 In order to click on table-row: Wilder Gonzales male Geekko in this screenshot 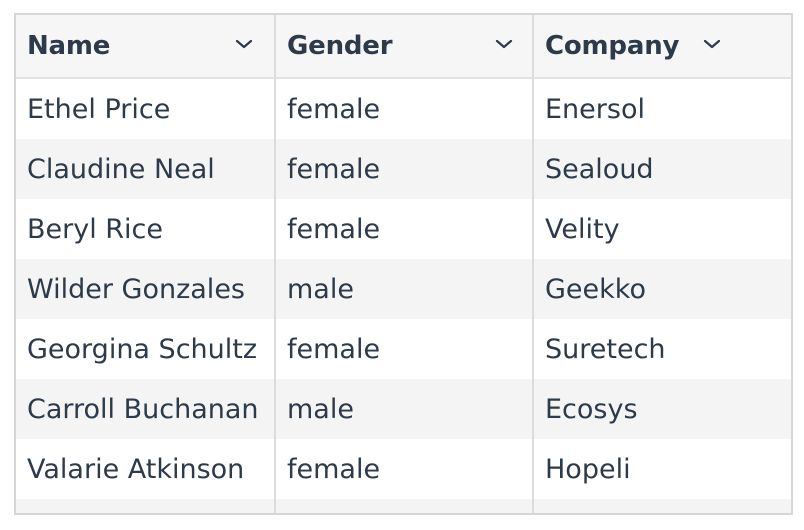, I will do `click(403, 289)`.